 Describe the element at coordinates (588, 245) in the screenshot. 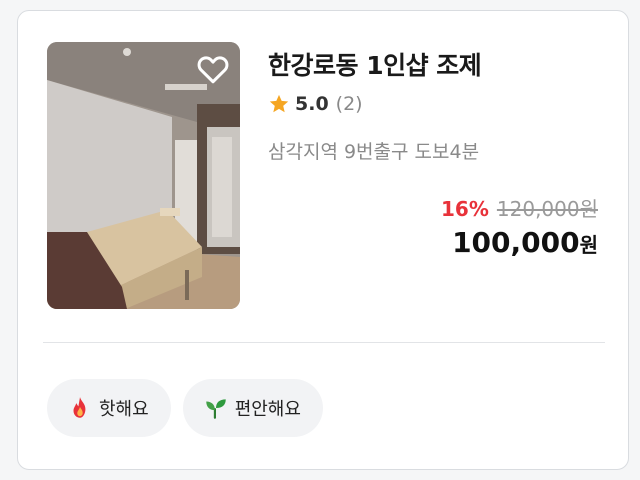

I see `currency-unit: 원` at that location.